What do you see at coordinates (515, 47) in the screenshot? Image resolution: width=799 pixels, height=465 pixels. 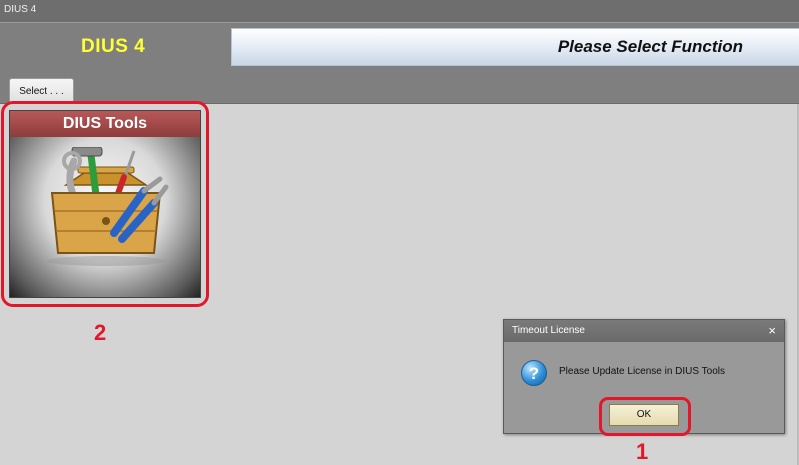 I see `function-banner: Please Select Function` at bounding box center [515, 47].